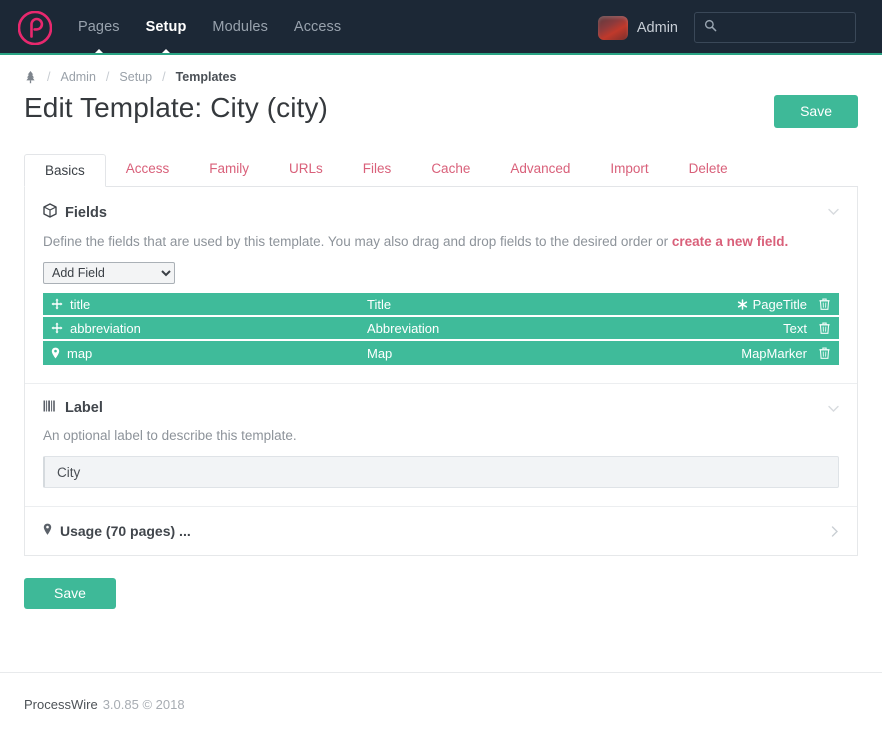 Image resolution: width=882 pixels, height=735 pixels. I want to click on breadcrumb-item-setup: Setup, so click(135, 77).